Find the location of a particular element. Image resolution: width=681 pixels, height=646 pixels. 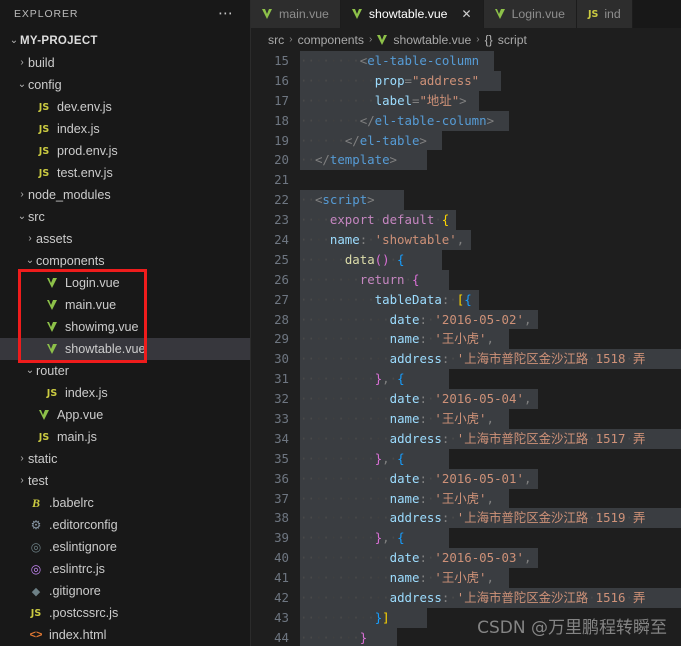

line-number: 44 is located at coordinates (281, 637).